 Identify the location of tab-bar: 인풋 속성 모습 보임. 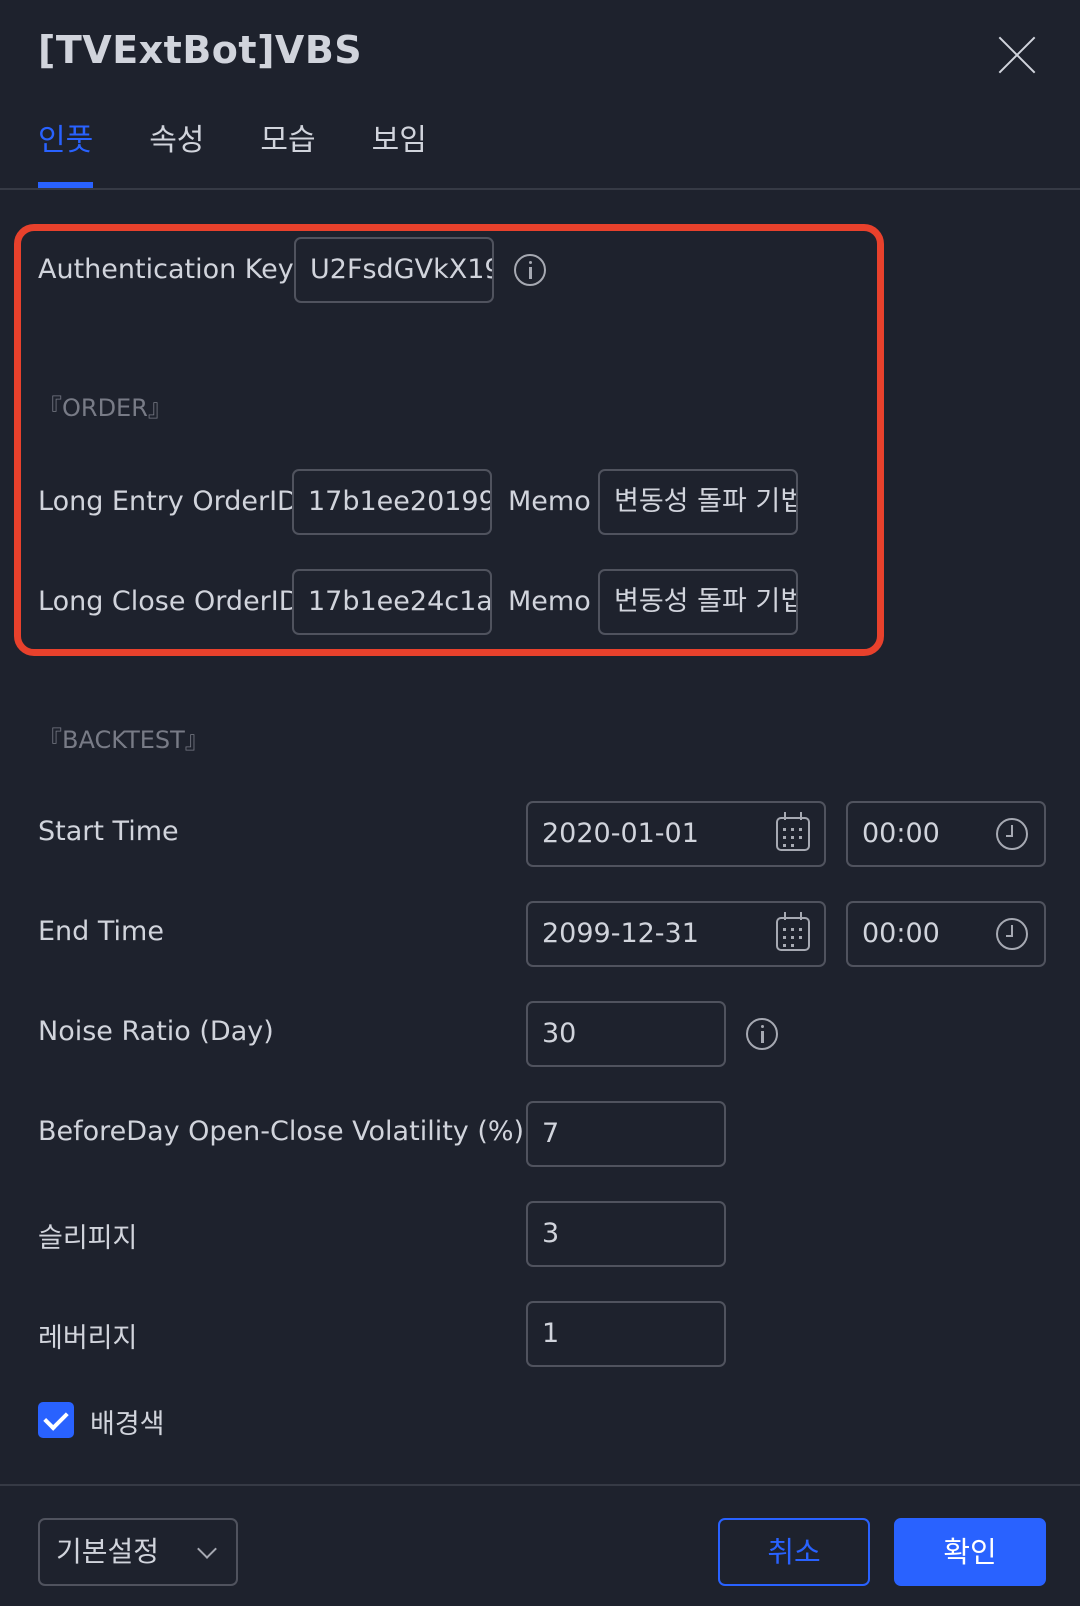
(232, 152).